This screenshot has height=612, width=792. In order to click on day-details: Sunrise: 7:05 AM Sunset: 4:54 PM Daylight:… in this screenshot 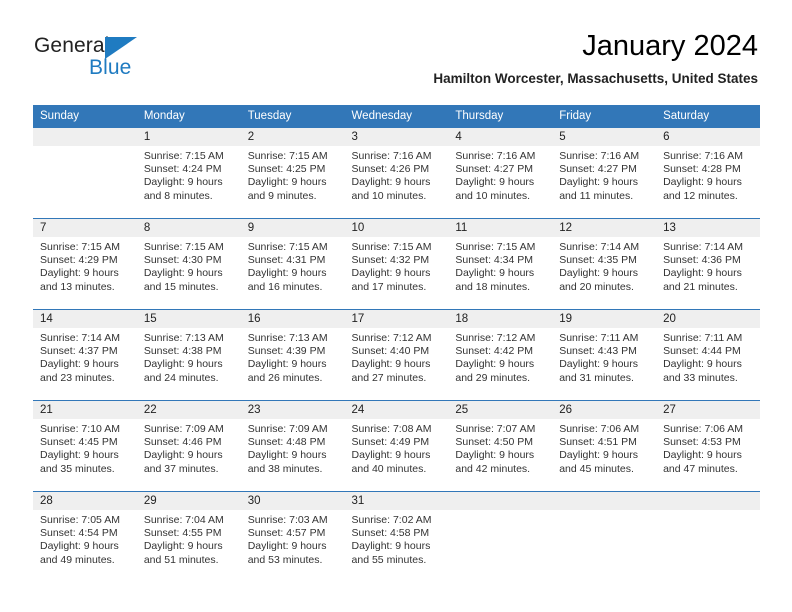, I will do `click(85, 538)`.